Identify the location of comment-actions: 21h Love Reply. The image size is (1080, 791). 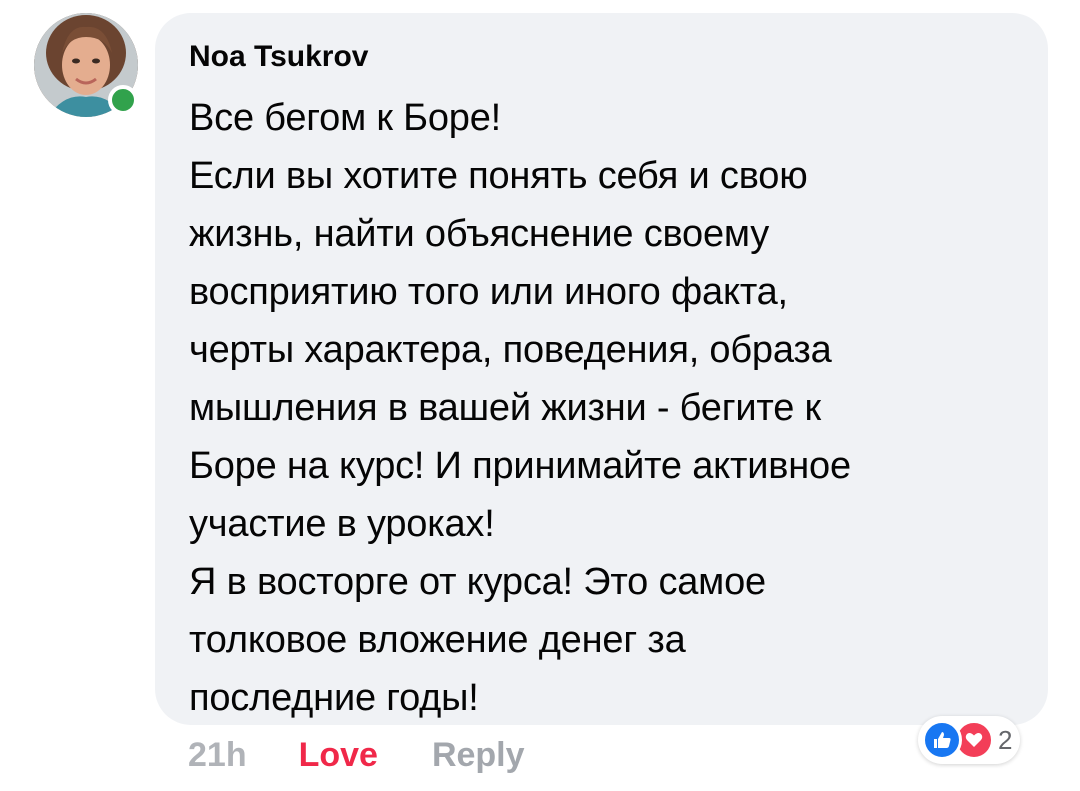
(356, 755).